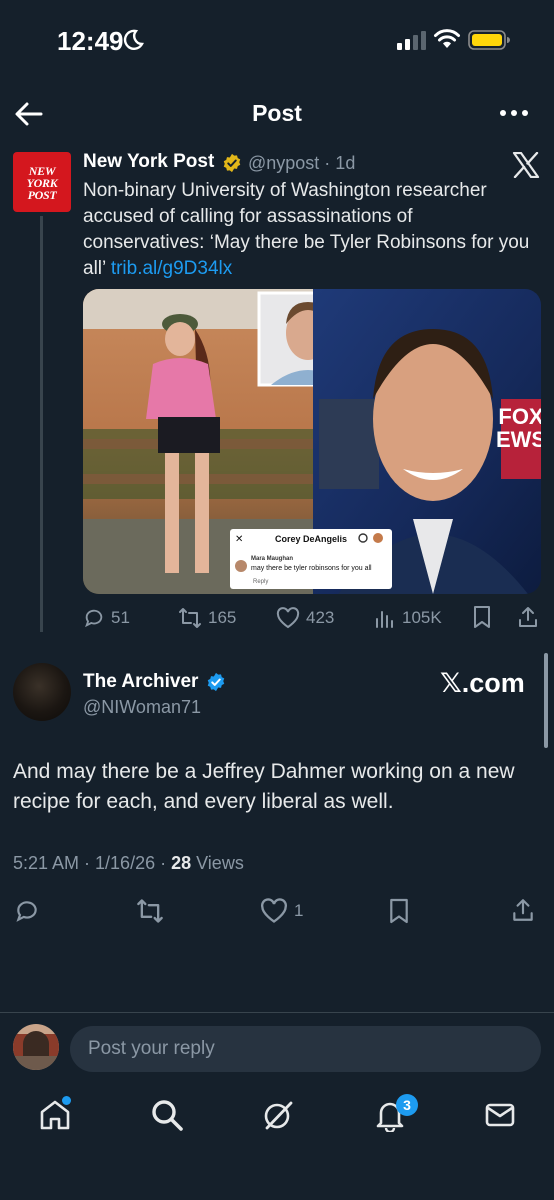  Describe the element at coordinates (447, 38) in the screenshot. I see `wifi-icon` at that location.